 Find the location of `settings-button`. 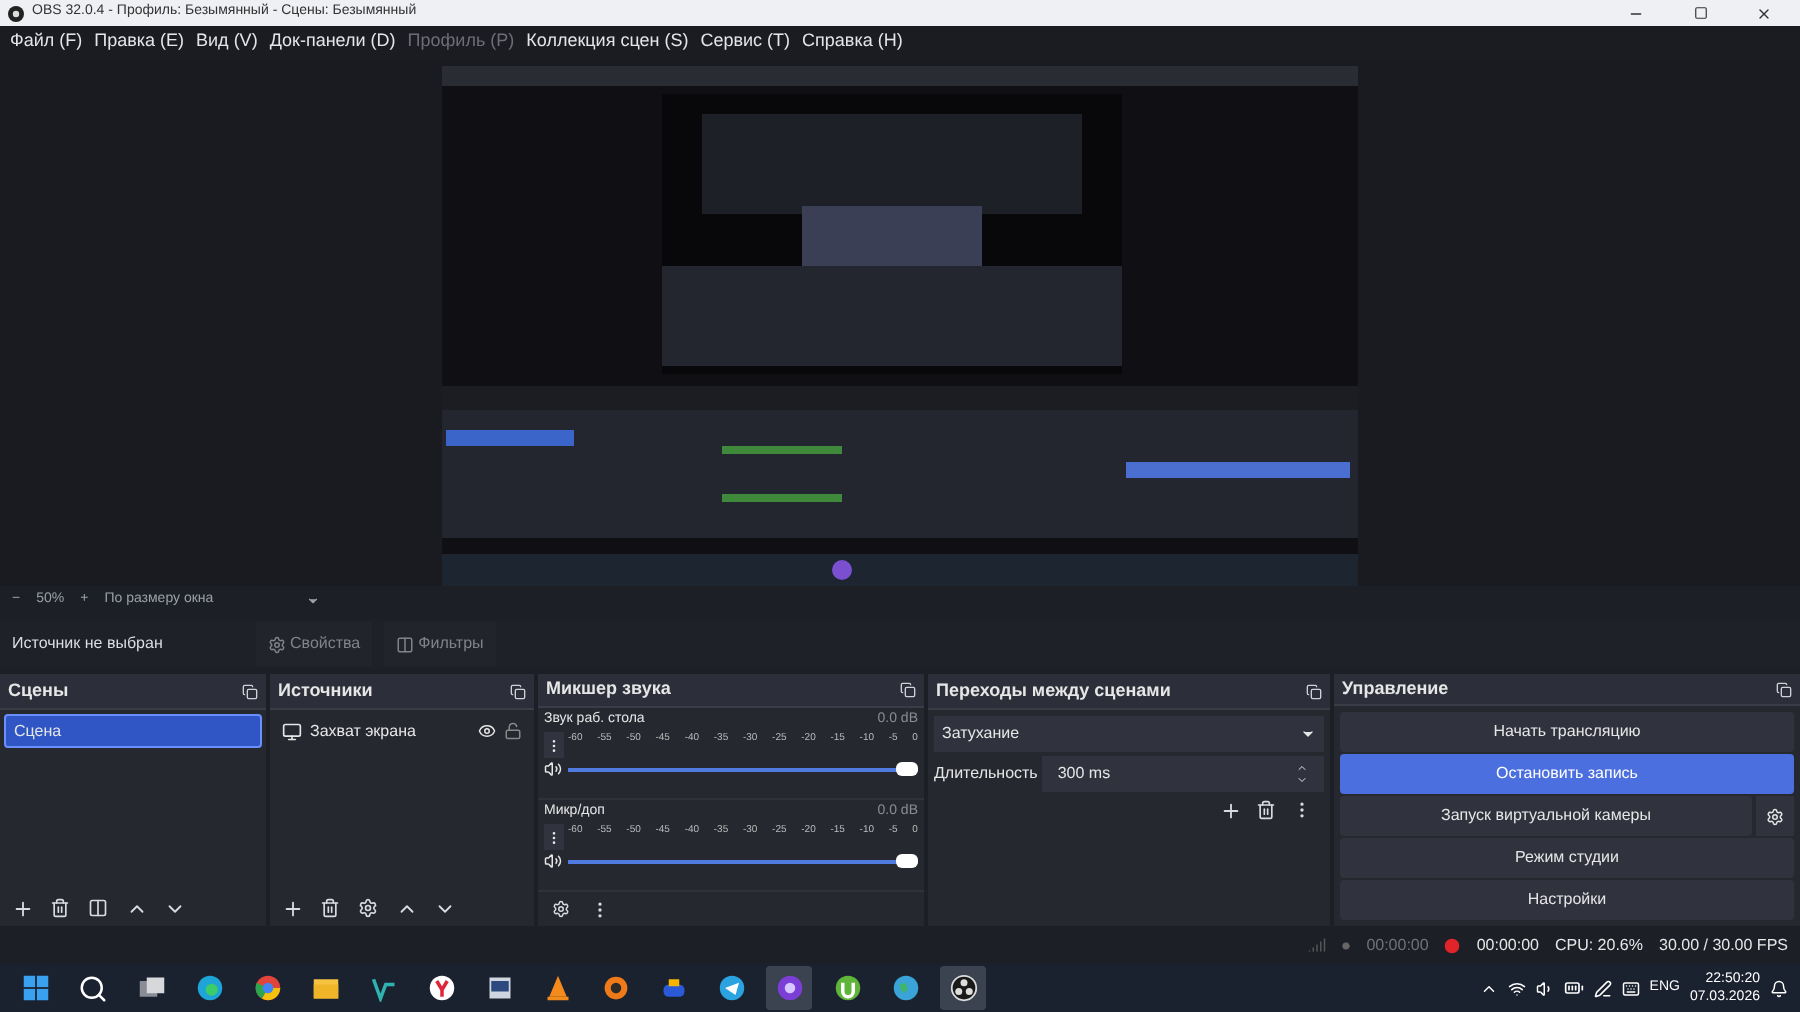

settings-button is located at coordinates (1775, 816).